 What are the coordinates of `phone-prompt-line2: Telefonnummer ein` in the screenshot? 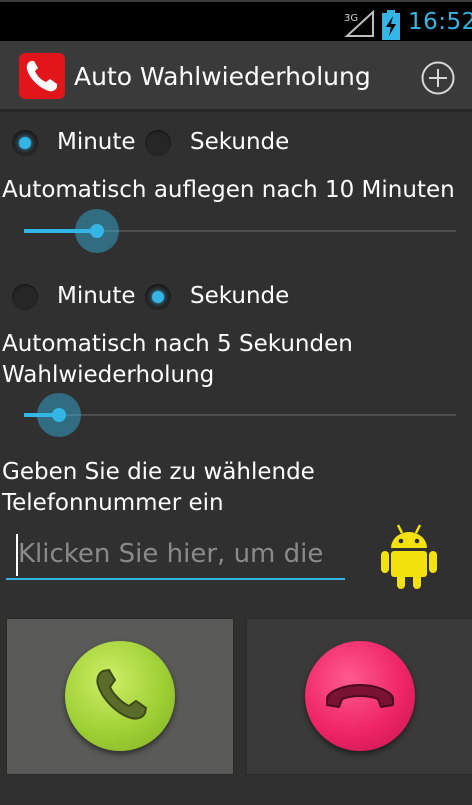 It's located at (113, 503).